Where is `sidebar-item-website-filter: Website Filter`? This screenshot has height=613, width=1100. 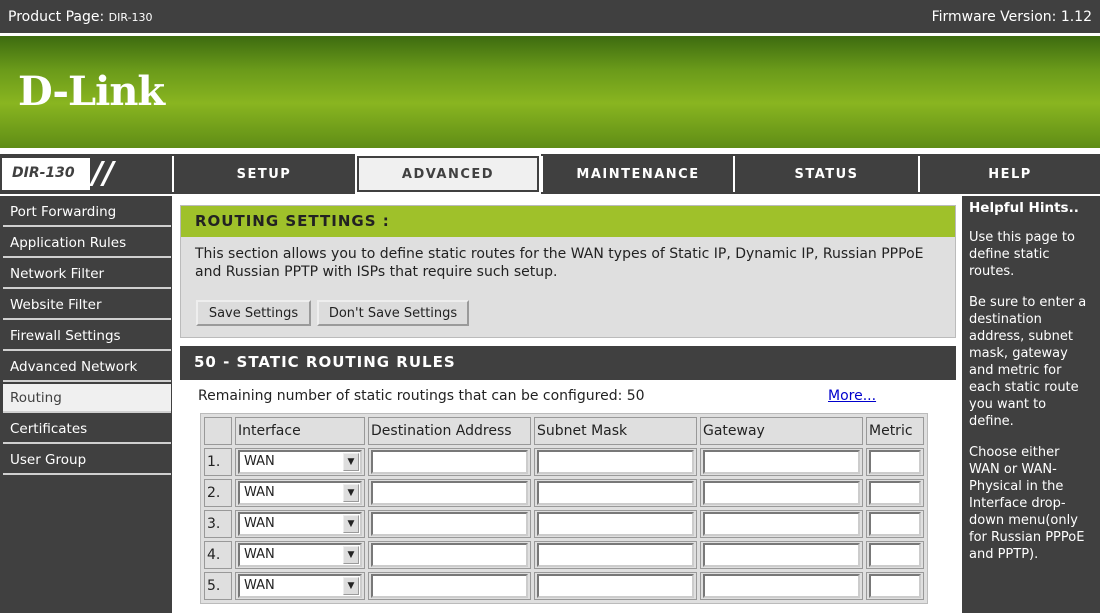
sidebar-item-website-filter: Website Filter is located at coordinates (87, 305).